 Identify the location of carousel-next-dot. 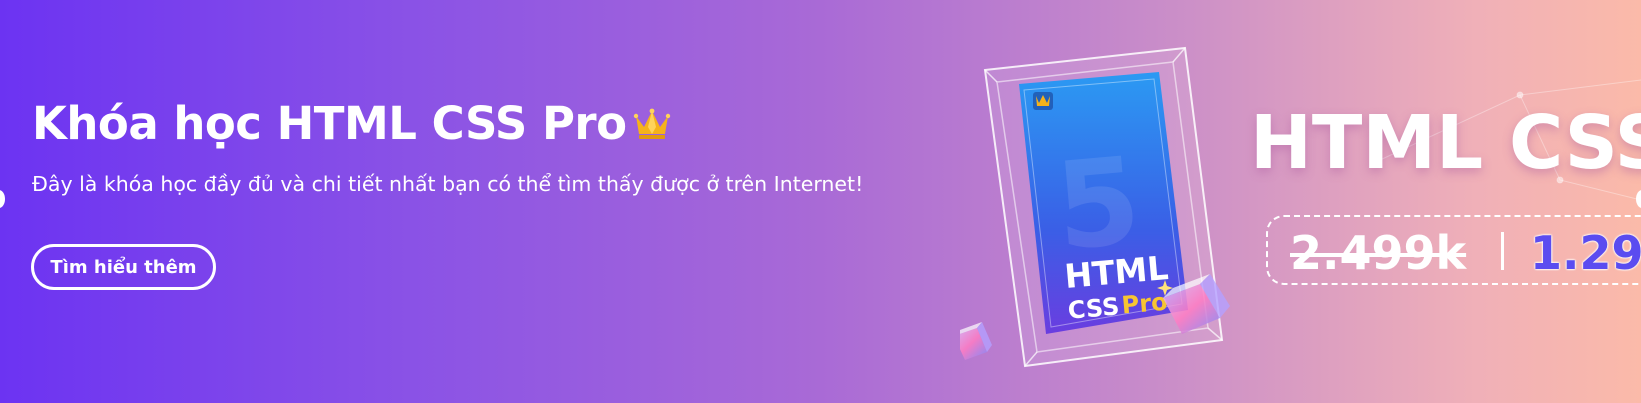
(1638, 199).